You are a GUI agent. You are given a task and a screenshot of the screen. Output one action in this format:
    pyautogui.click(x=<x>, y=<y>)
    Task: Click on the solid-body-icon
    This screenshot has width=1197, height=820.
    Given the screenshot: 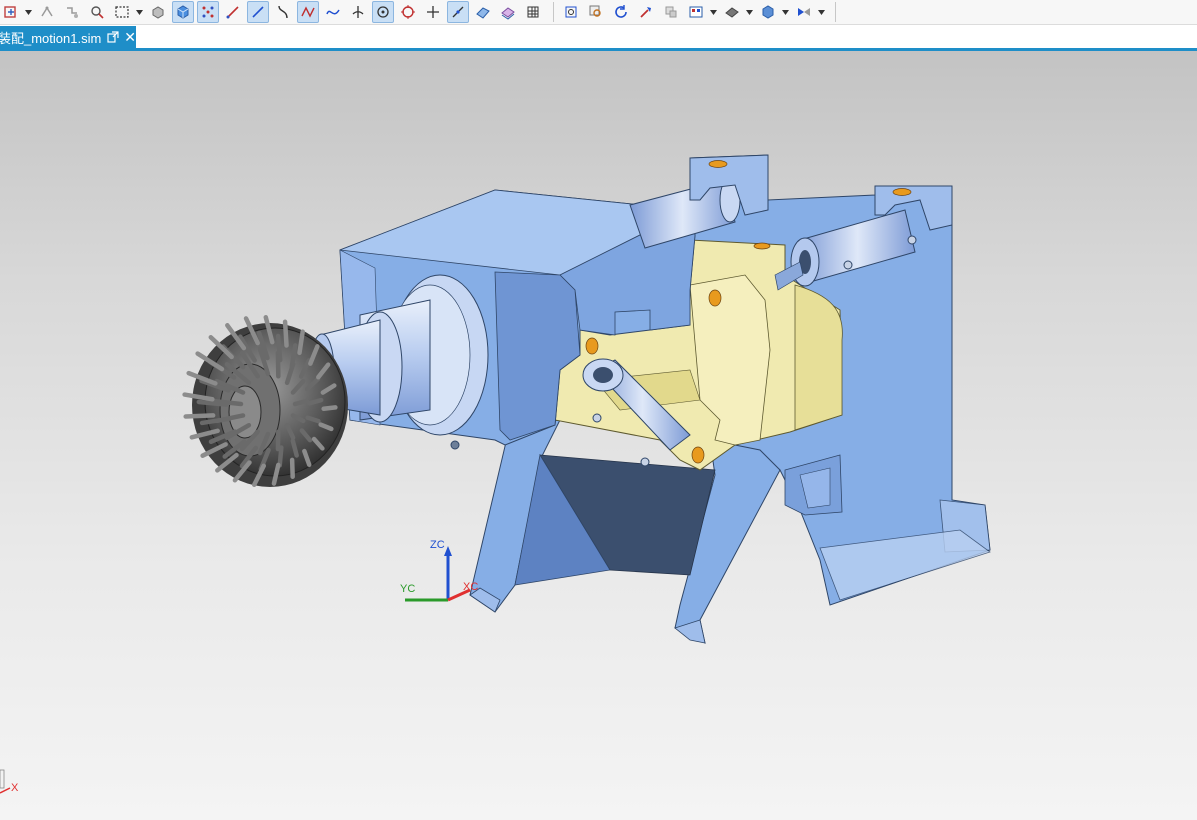 What is the action you would take?
    pyautogui.click(x=158, y=12)
    